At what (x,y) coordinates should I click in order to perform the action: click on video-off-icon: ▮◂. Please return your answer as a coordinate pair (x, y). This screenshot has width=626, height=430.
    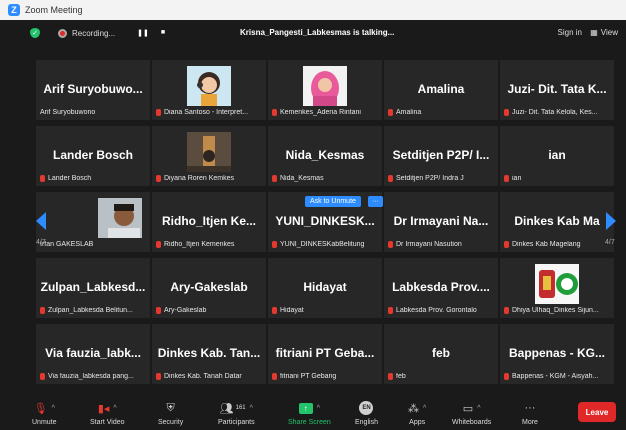
    Looking at the image, I should click on (103, 408).